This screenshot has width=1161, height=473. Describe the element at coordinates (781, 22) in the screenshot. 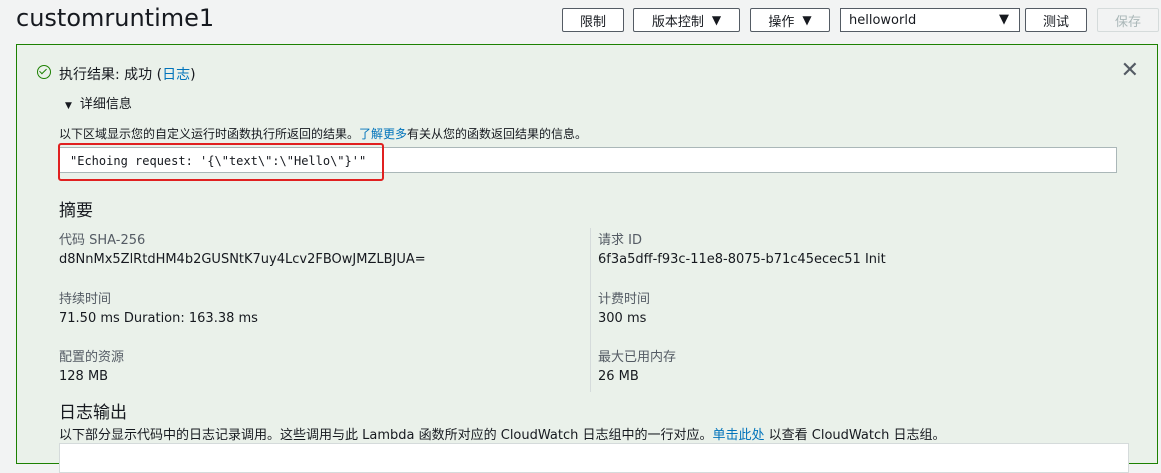

I see `actions-label: 操作` at that location.